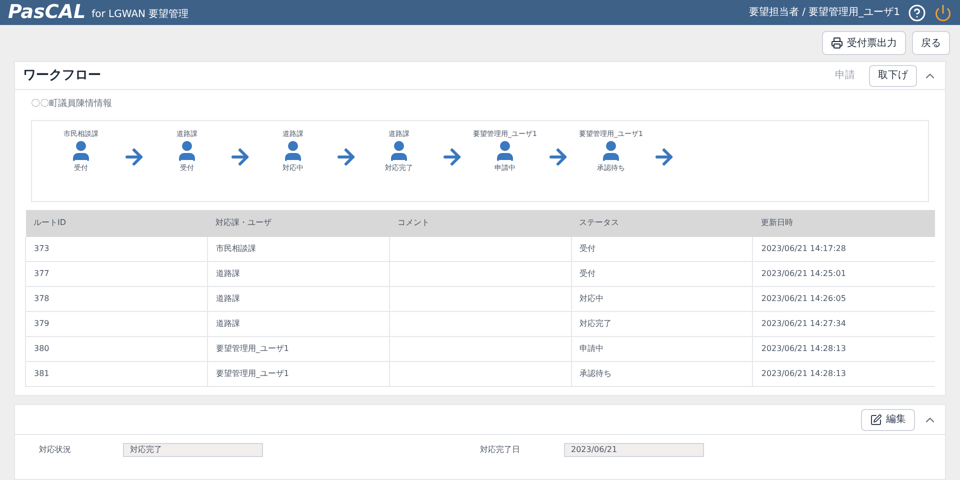 Image resolution: width=960 pixels, height=480 pixels. Describe the element at coordinates (803, 323) in the screenshot. I see `table-cell: 2023/06/21 14:27:34` at that location.